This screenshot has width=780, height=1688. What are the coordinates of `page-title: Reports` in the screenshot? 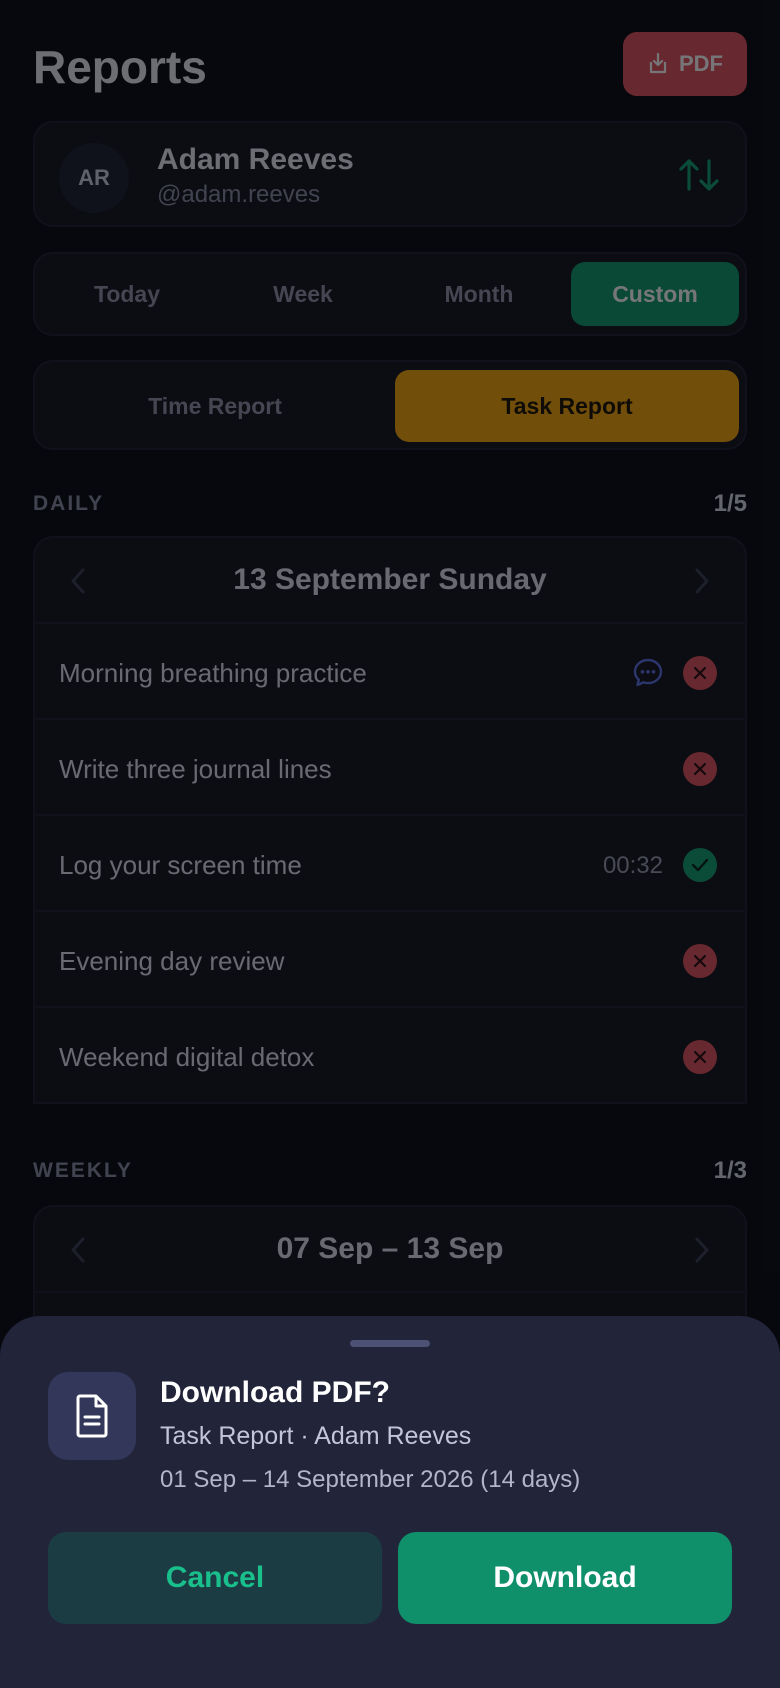 It's located at (120, 67).